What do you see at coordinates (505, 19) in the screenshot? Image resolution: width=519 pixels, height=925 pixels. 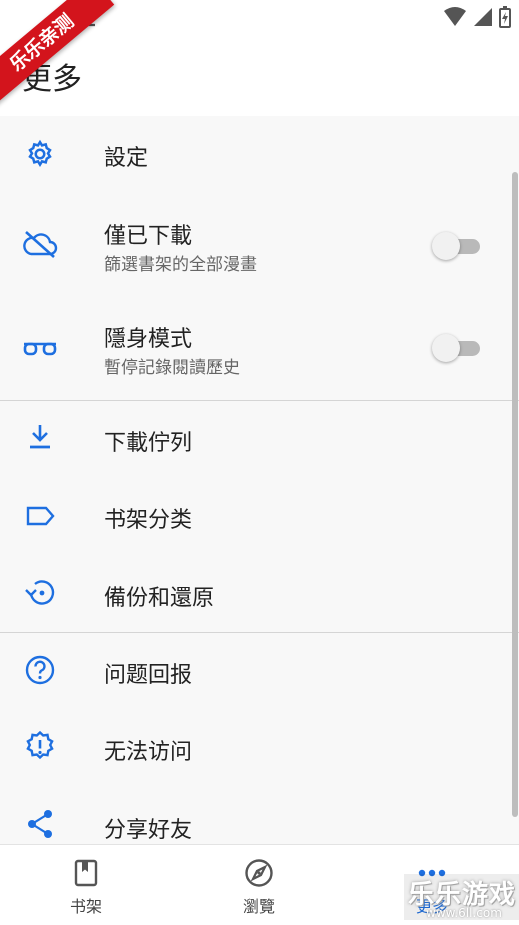 I see `battery-icon` at bounding box center [505, 19].